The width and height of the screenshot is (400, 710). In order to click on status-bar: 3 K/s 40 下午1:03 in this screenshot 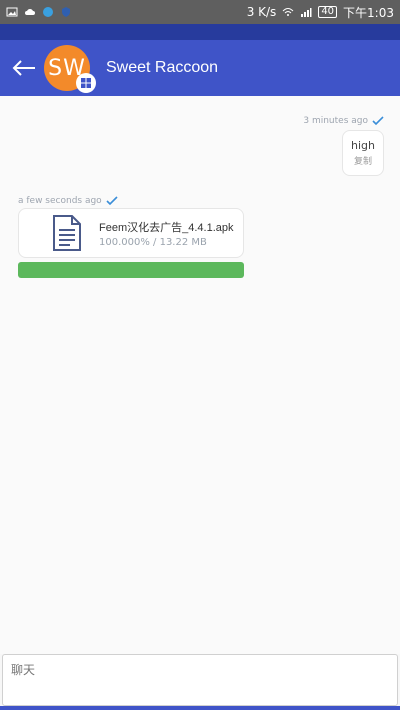, I will do `click(200, 12)`.